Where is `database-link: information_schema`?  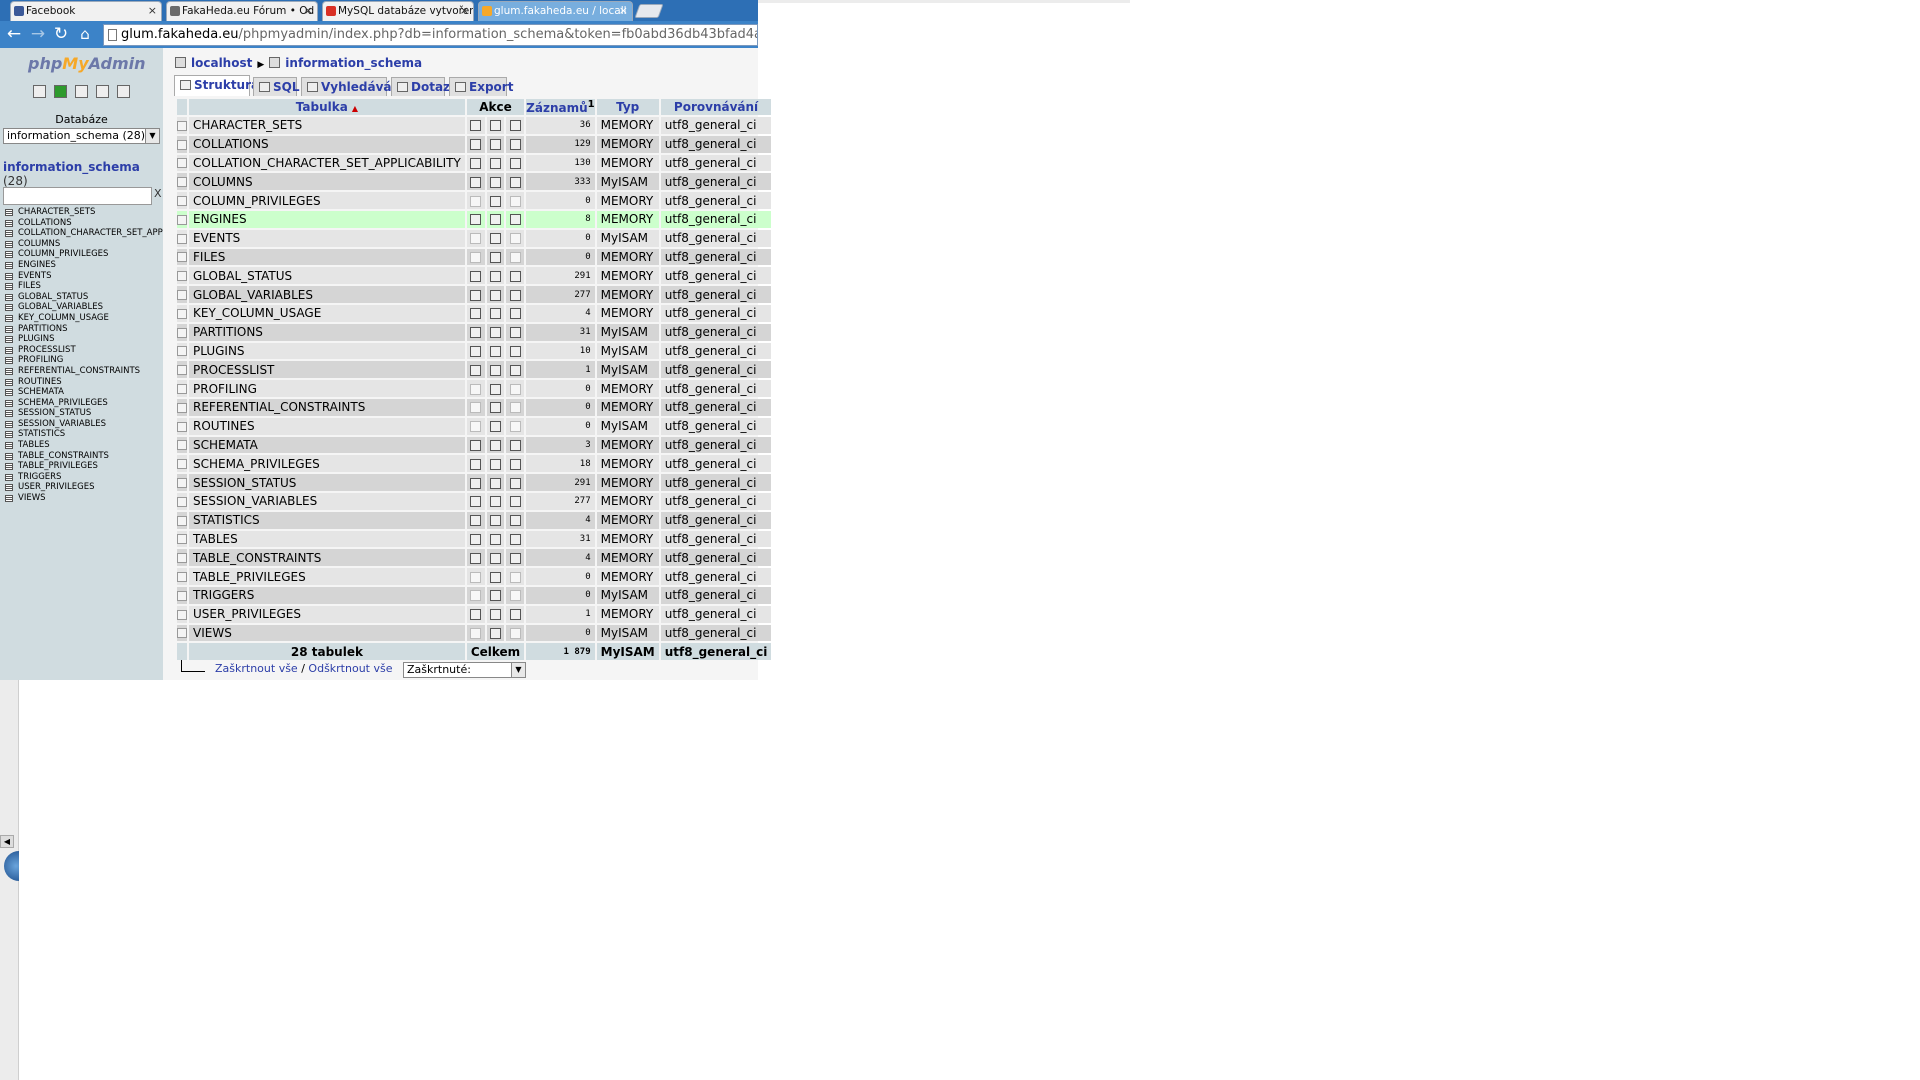 database-link: information_schema is located at coordinates (71, 167).